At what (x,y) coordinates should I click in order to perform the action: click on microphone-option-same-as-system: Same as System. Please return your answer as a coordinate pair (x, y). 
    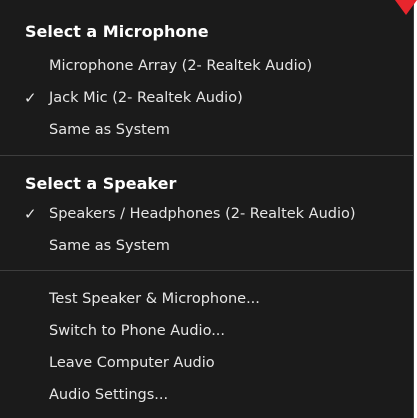
    Looking at the image, I should click on (206, 130).